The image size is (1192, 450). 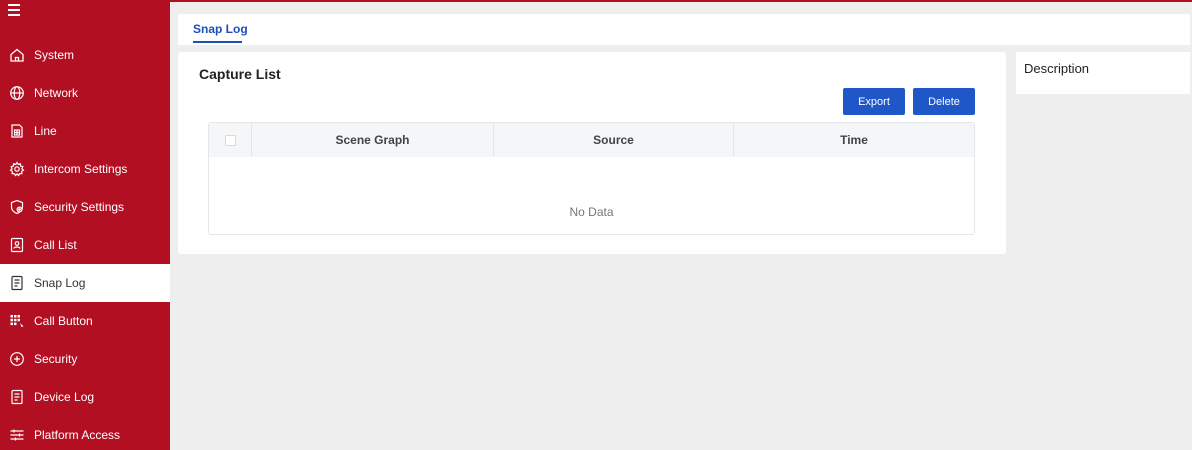 I want to click on column-header-time: Time, so click(x=854, y=140).